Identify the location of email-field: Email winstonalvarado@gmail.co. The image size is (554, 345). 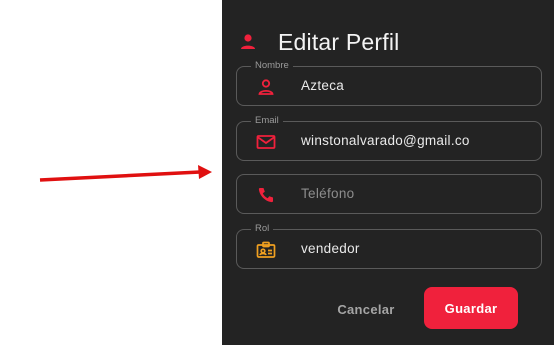
(389, 138).